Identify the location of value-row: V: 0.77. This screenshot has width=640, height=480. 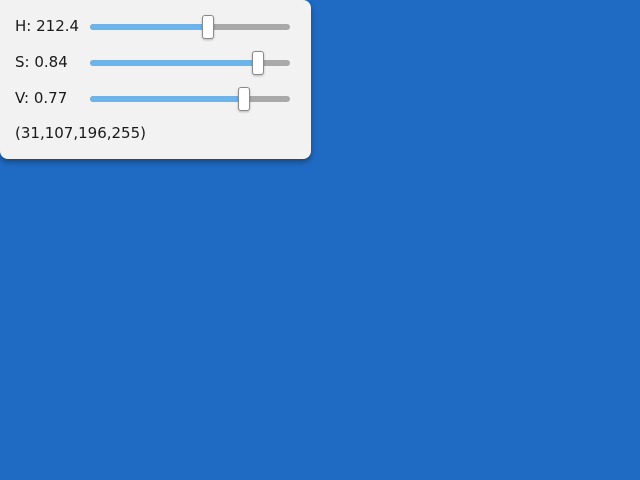
(155, 99).